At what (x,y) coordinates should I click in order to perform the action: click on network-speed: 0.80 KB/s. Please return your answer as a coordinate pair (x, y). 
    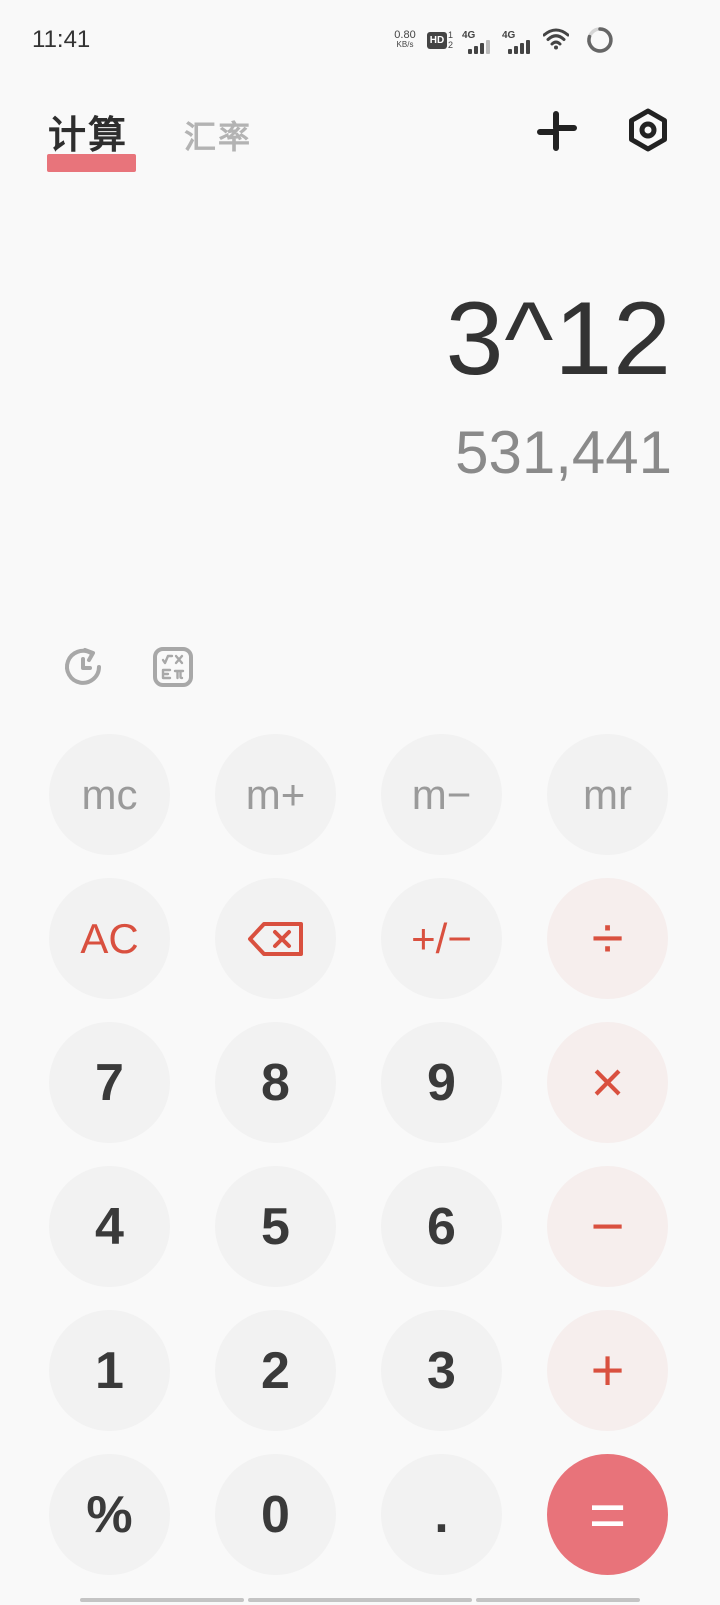
    Looking at the image, I should click on (405, 40).